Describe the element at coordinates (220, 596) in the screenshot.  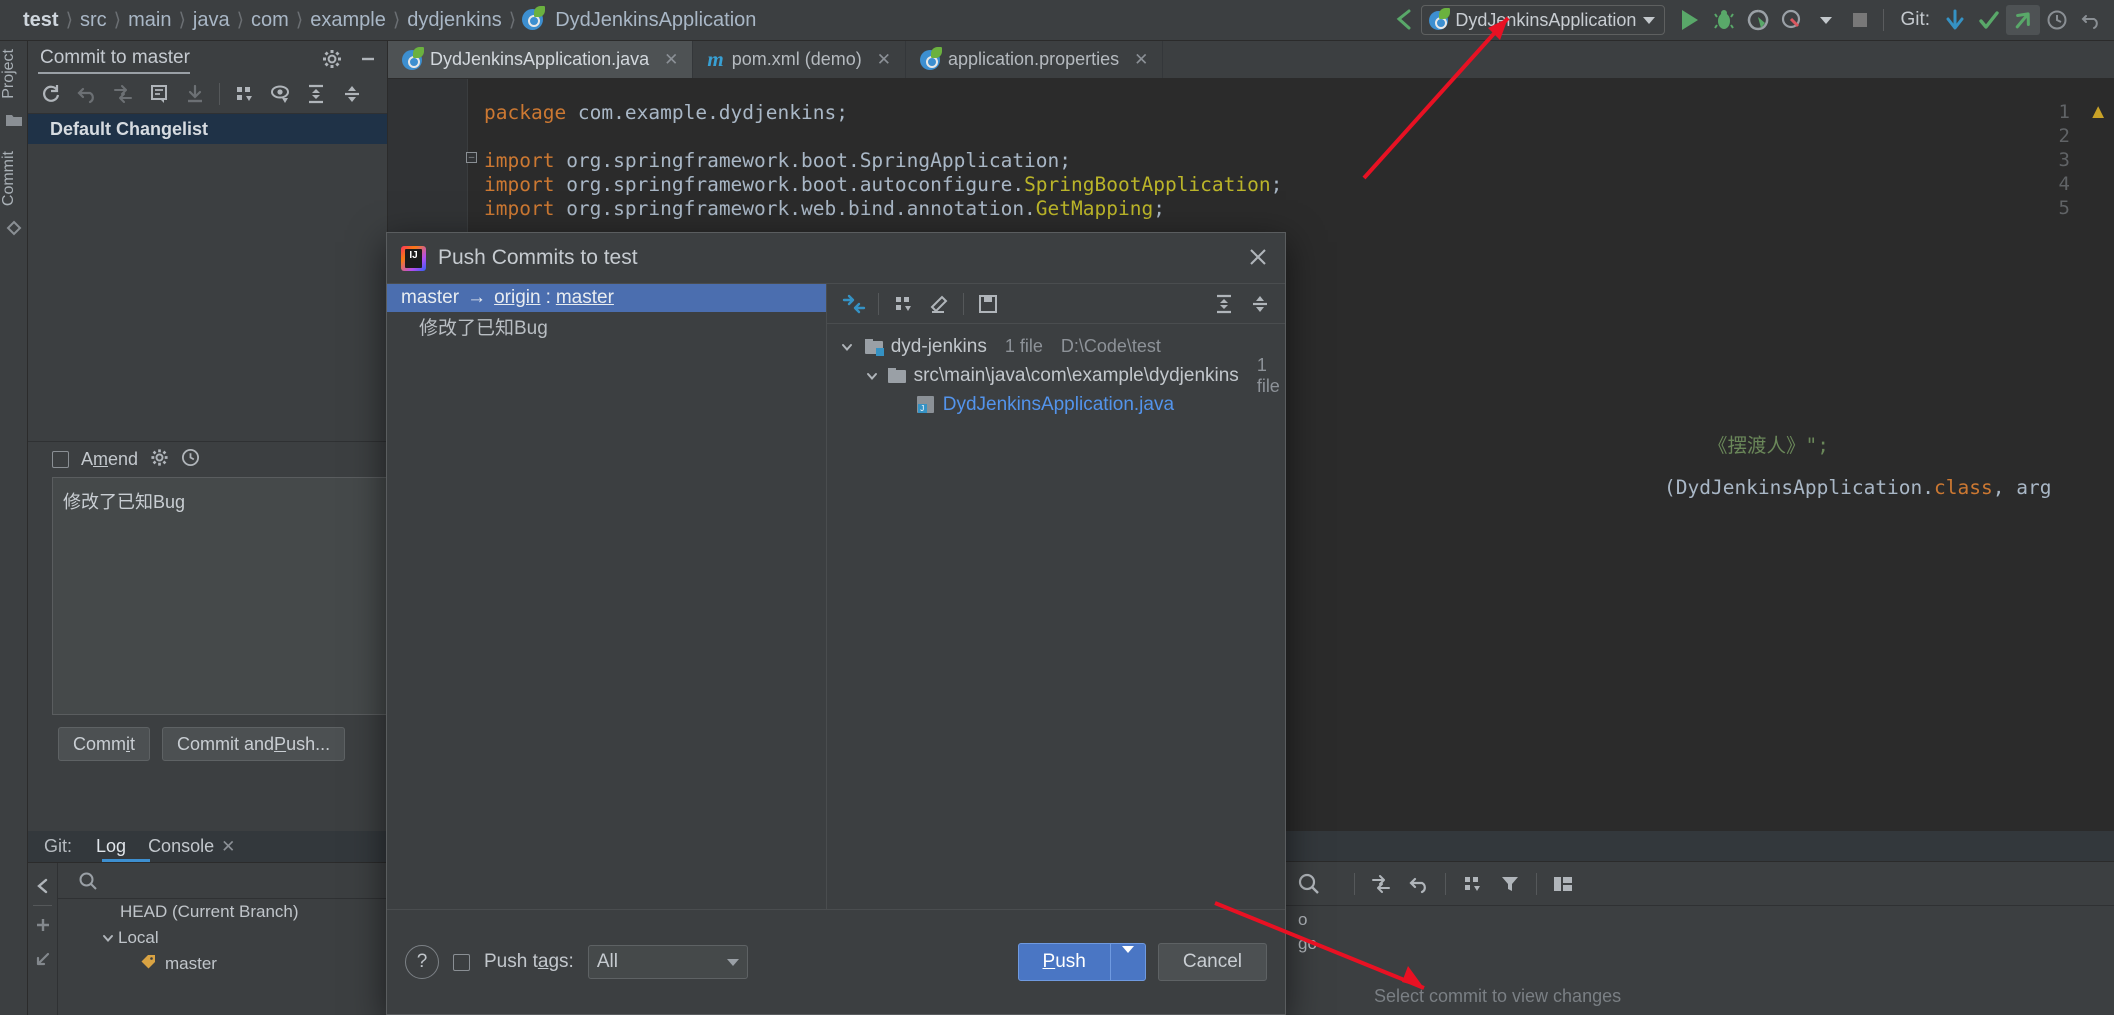
I see `commit-message-input: 修改了已知Bug` at that location.